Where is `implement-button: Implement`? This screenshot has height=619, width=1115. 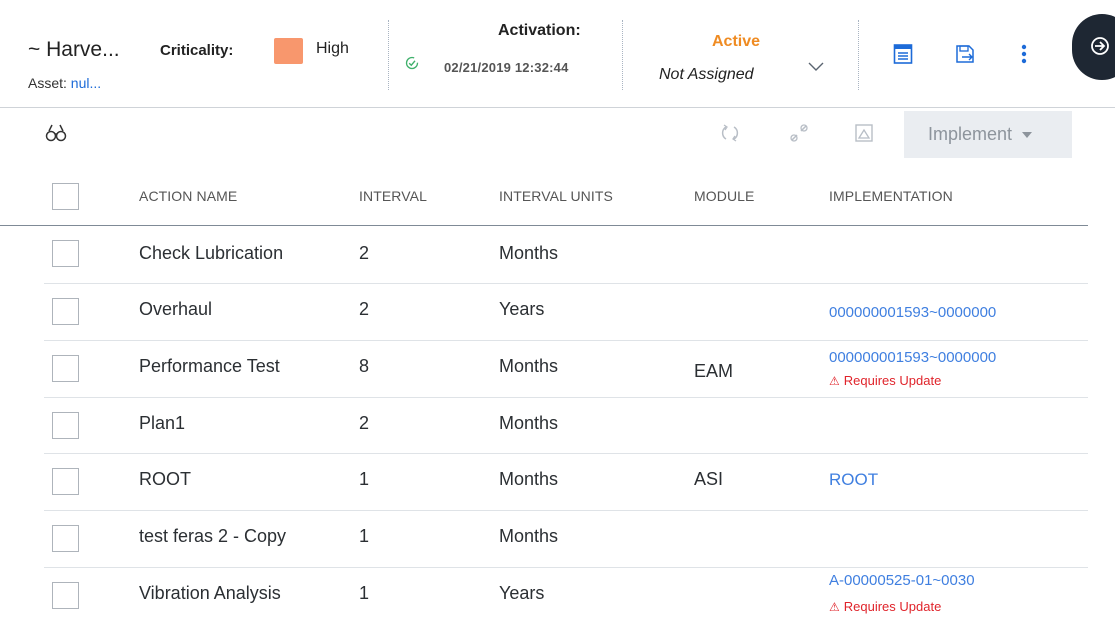 implement-button: Implement is located at coordinates (988, 134).